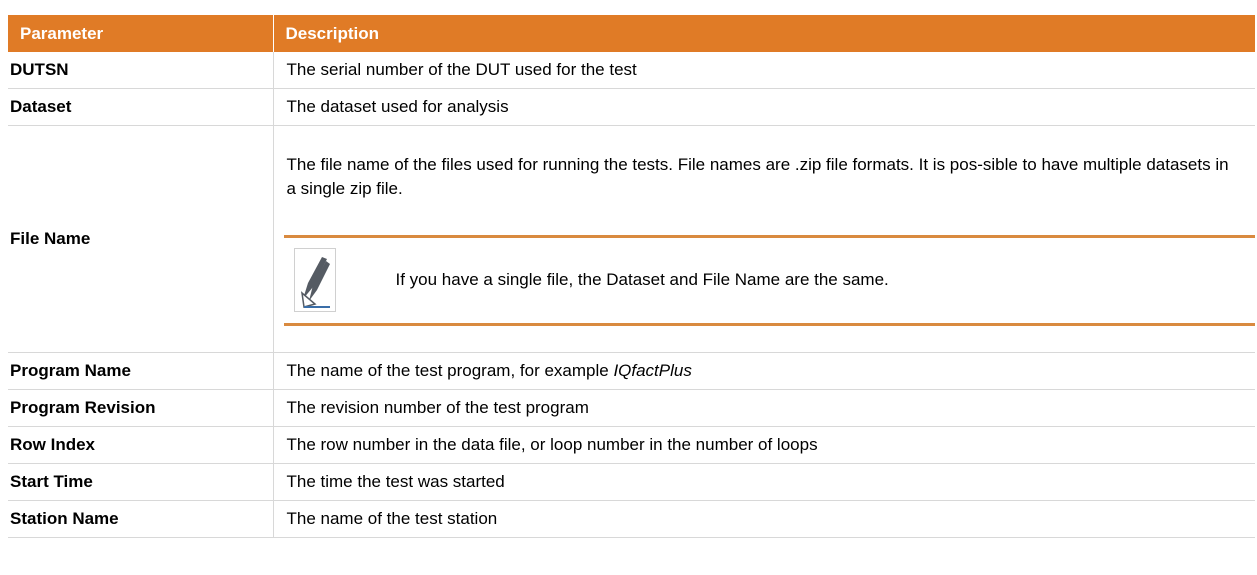 Image resolution: width=1257 pixels, height=575 pixels. What do you see at coordinates (141, 70) in the screenshot?
I see `param-name: DUTSN` at bounding box center [141, 70].